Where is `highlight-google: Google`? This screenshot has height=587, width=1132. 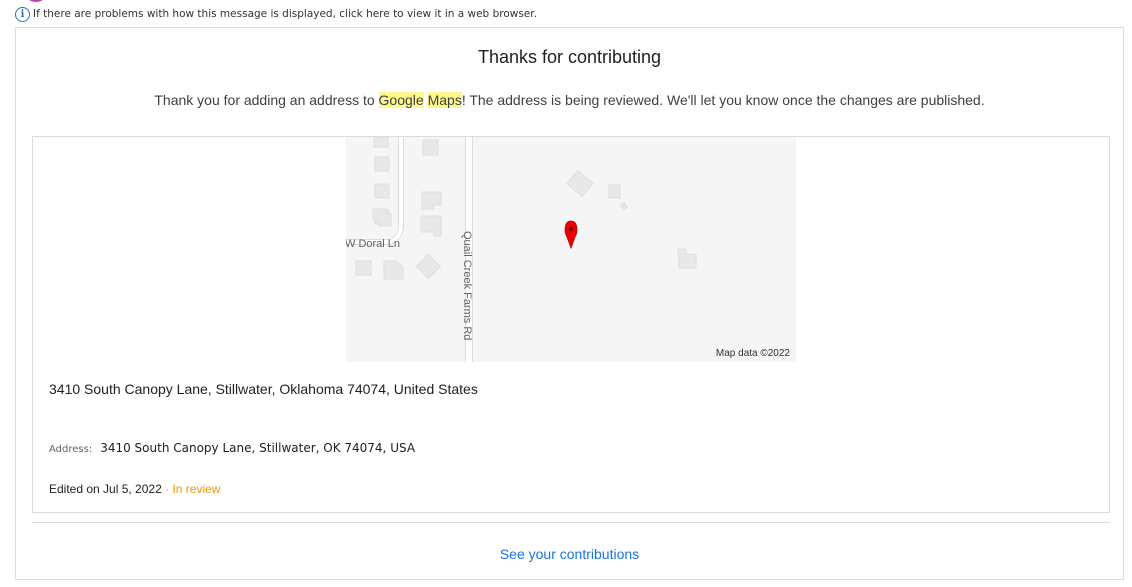
highlight-google: Google is located at coordinates (401, 100).